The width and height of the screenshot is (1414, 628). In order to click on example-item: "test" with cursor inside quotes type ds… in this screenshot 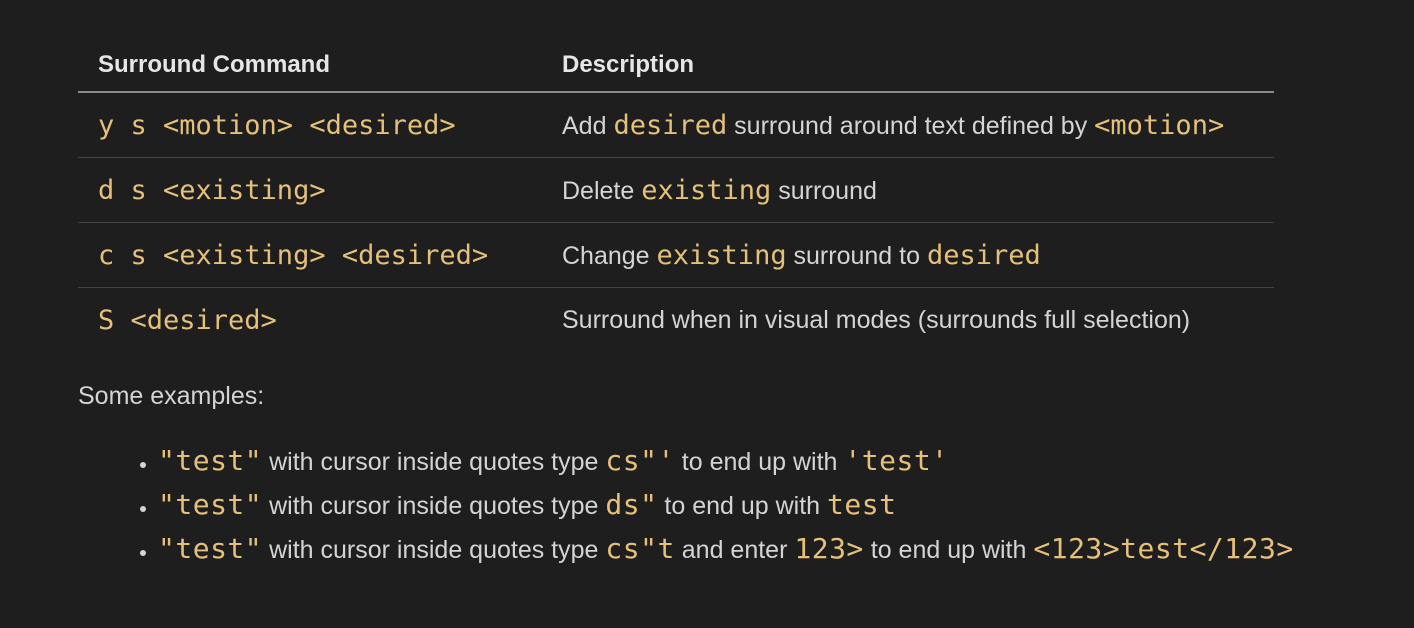, I will do `click(768, 505)`.